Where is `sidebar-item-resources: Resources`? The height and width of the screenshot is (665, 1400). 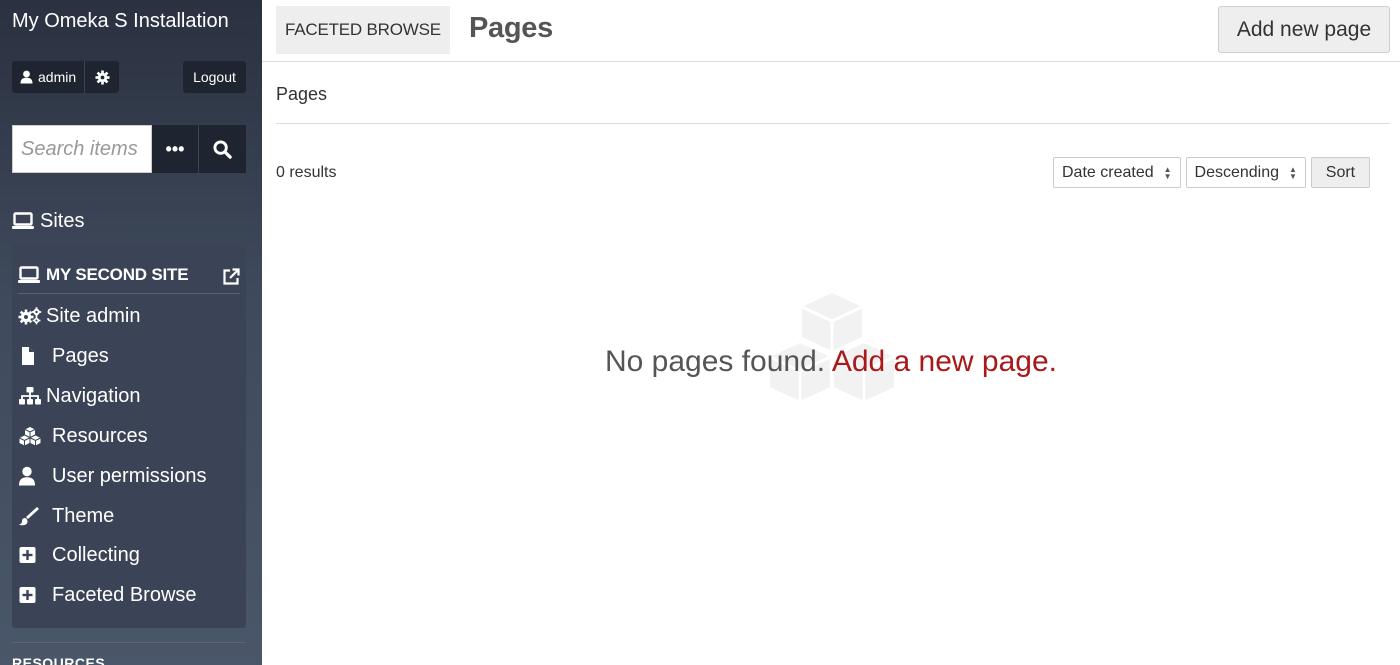
sidebar-item-resources: Resources is located at coordinates (83, 436).